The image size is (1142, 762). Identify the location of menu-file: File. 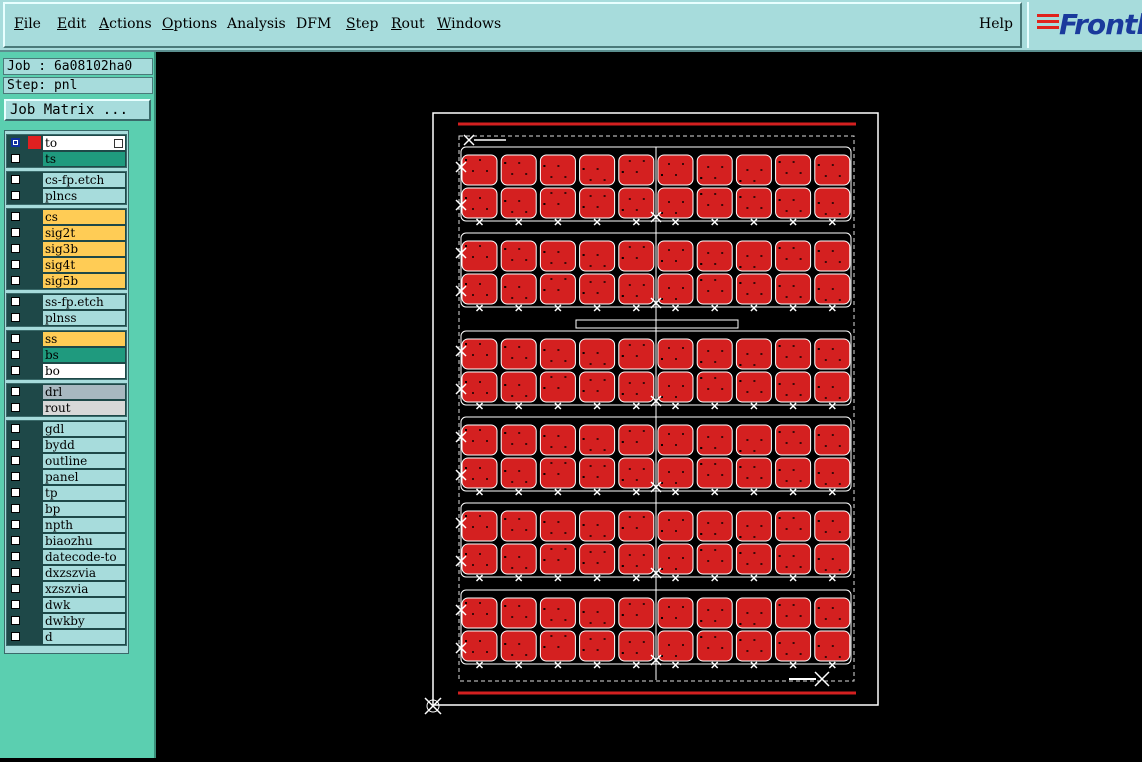
(27, 24).